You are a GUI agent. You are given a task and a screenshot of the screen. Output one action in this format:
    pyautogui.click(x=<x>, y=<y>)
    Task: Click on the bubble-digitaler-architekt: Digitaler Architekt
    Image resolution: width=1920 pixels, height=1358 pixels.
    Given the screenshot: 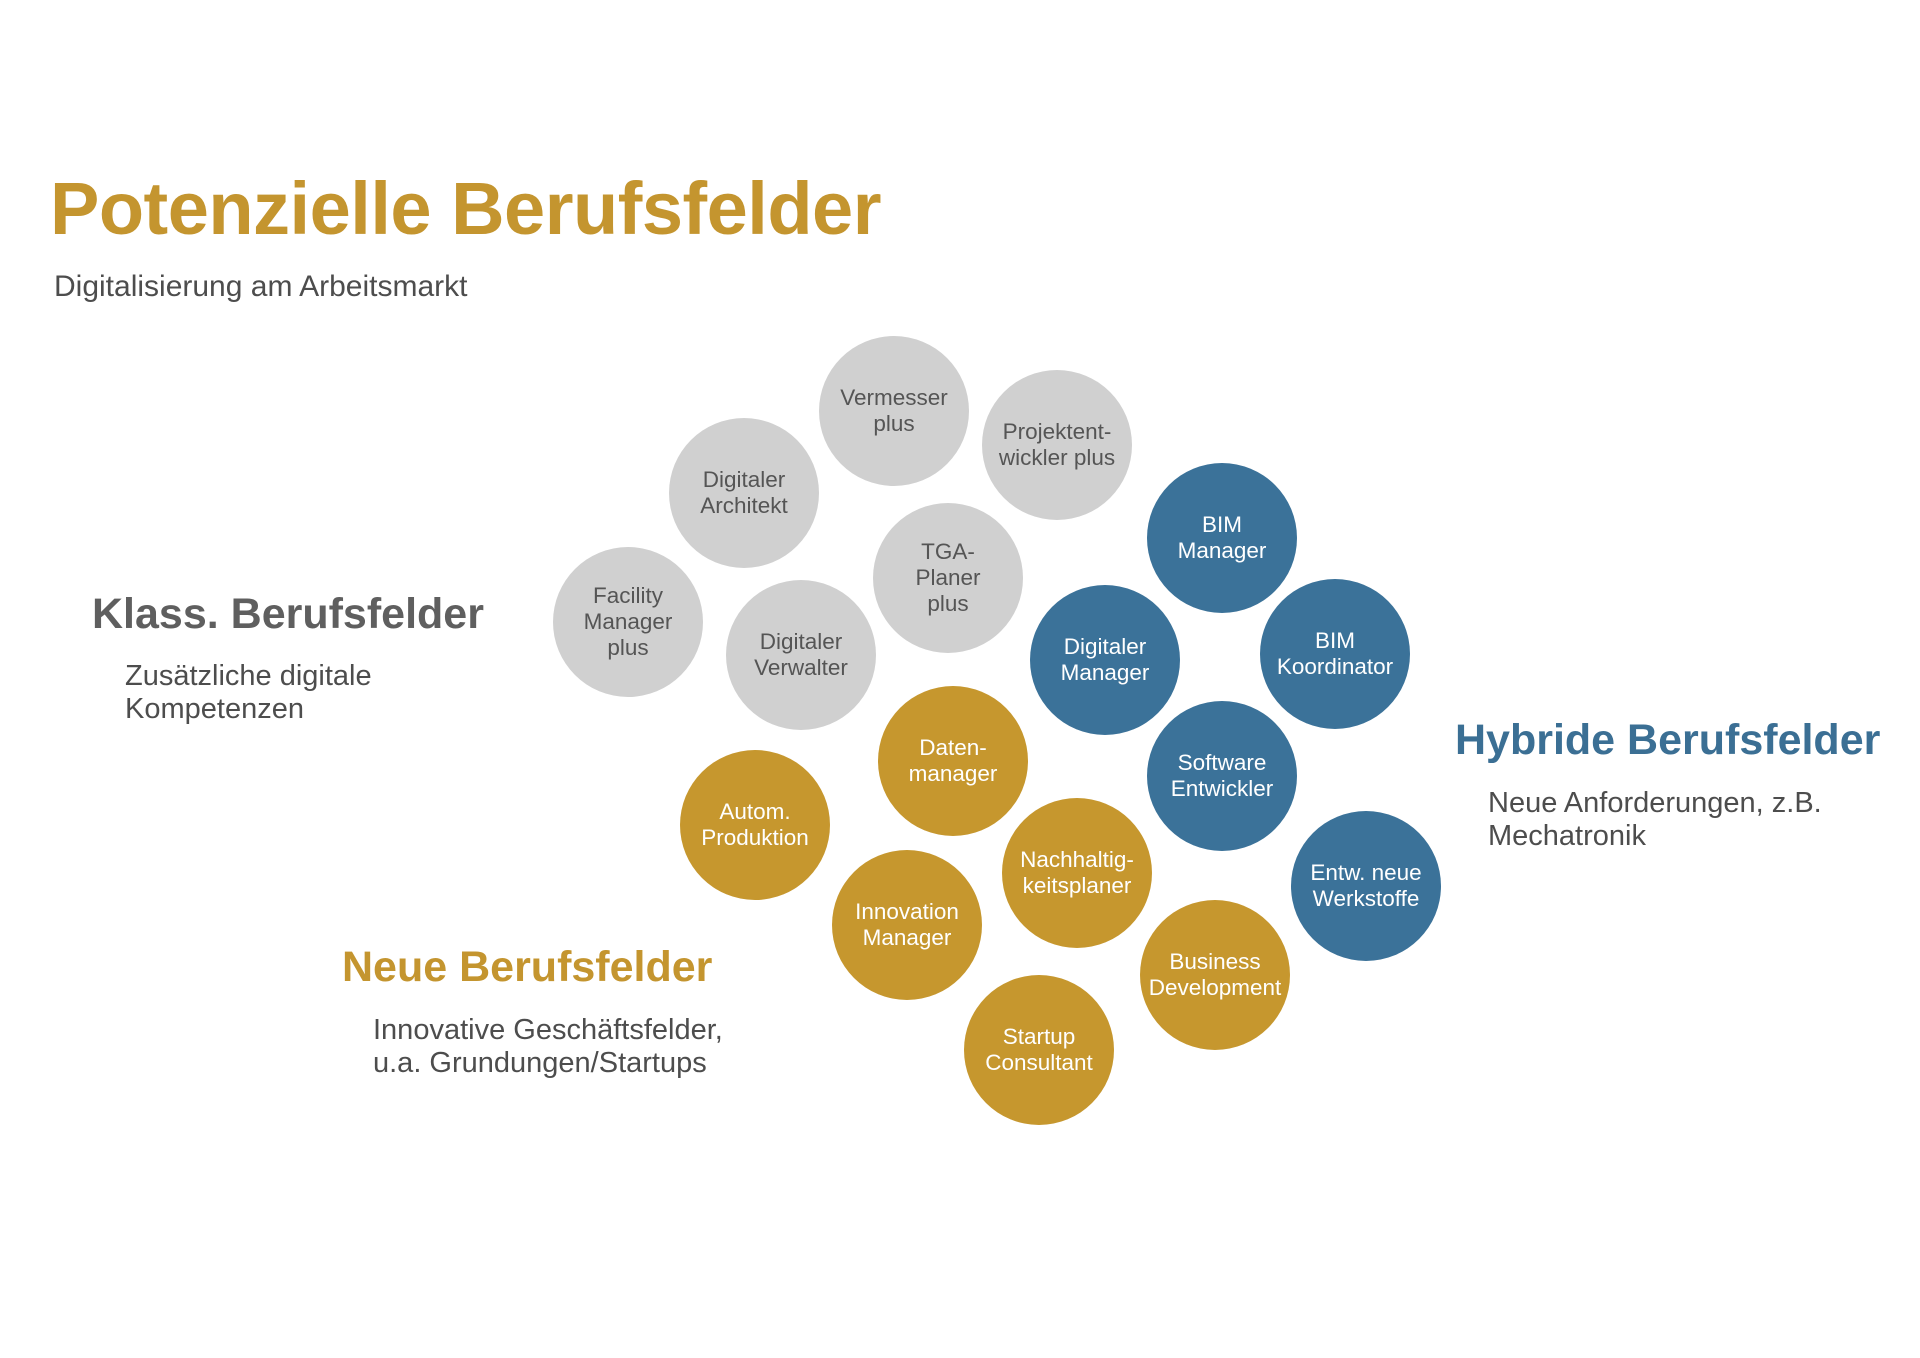 What is the action you would take?
    pyautogui.click(x=744, y=493)
    